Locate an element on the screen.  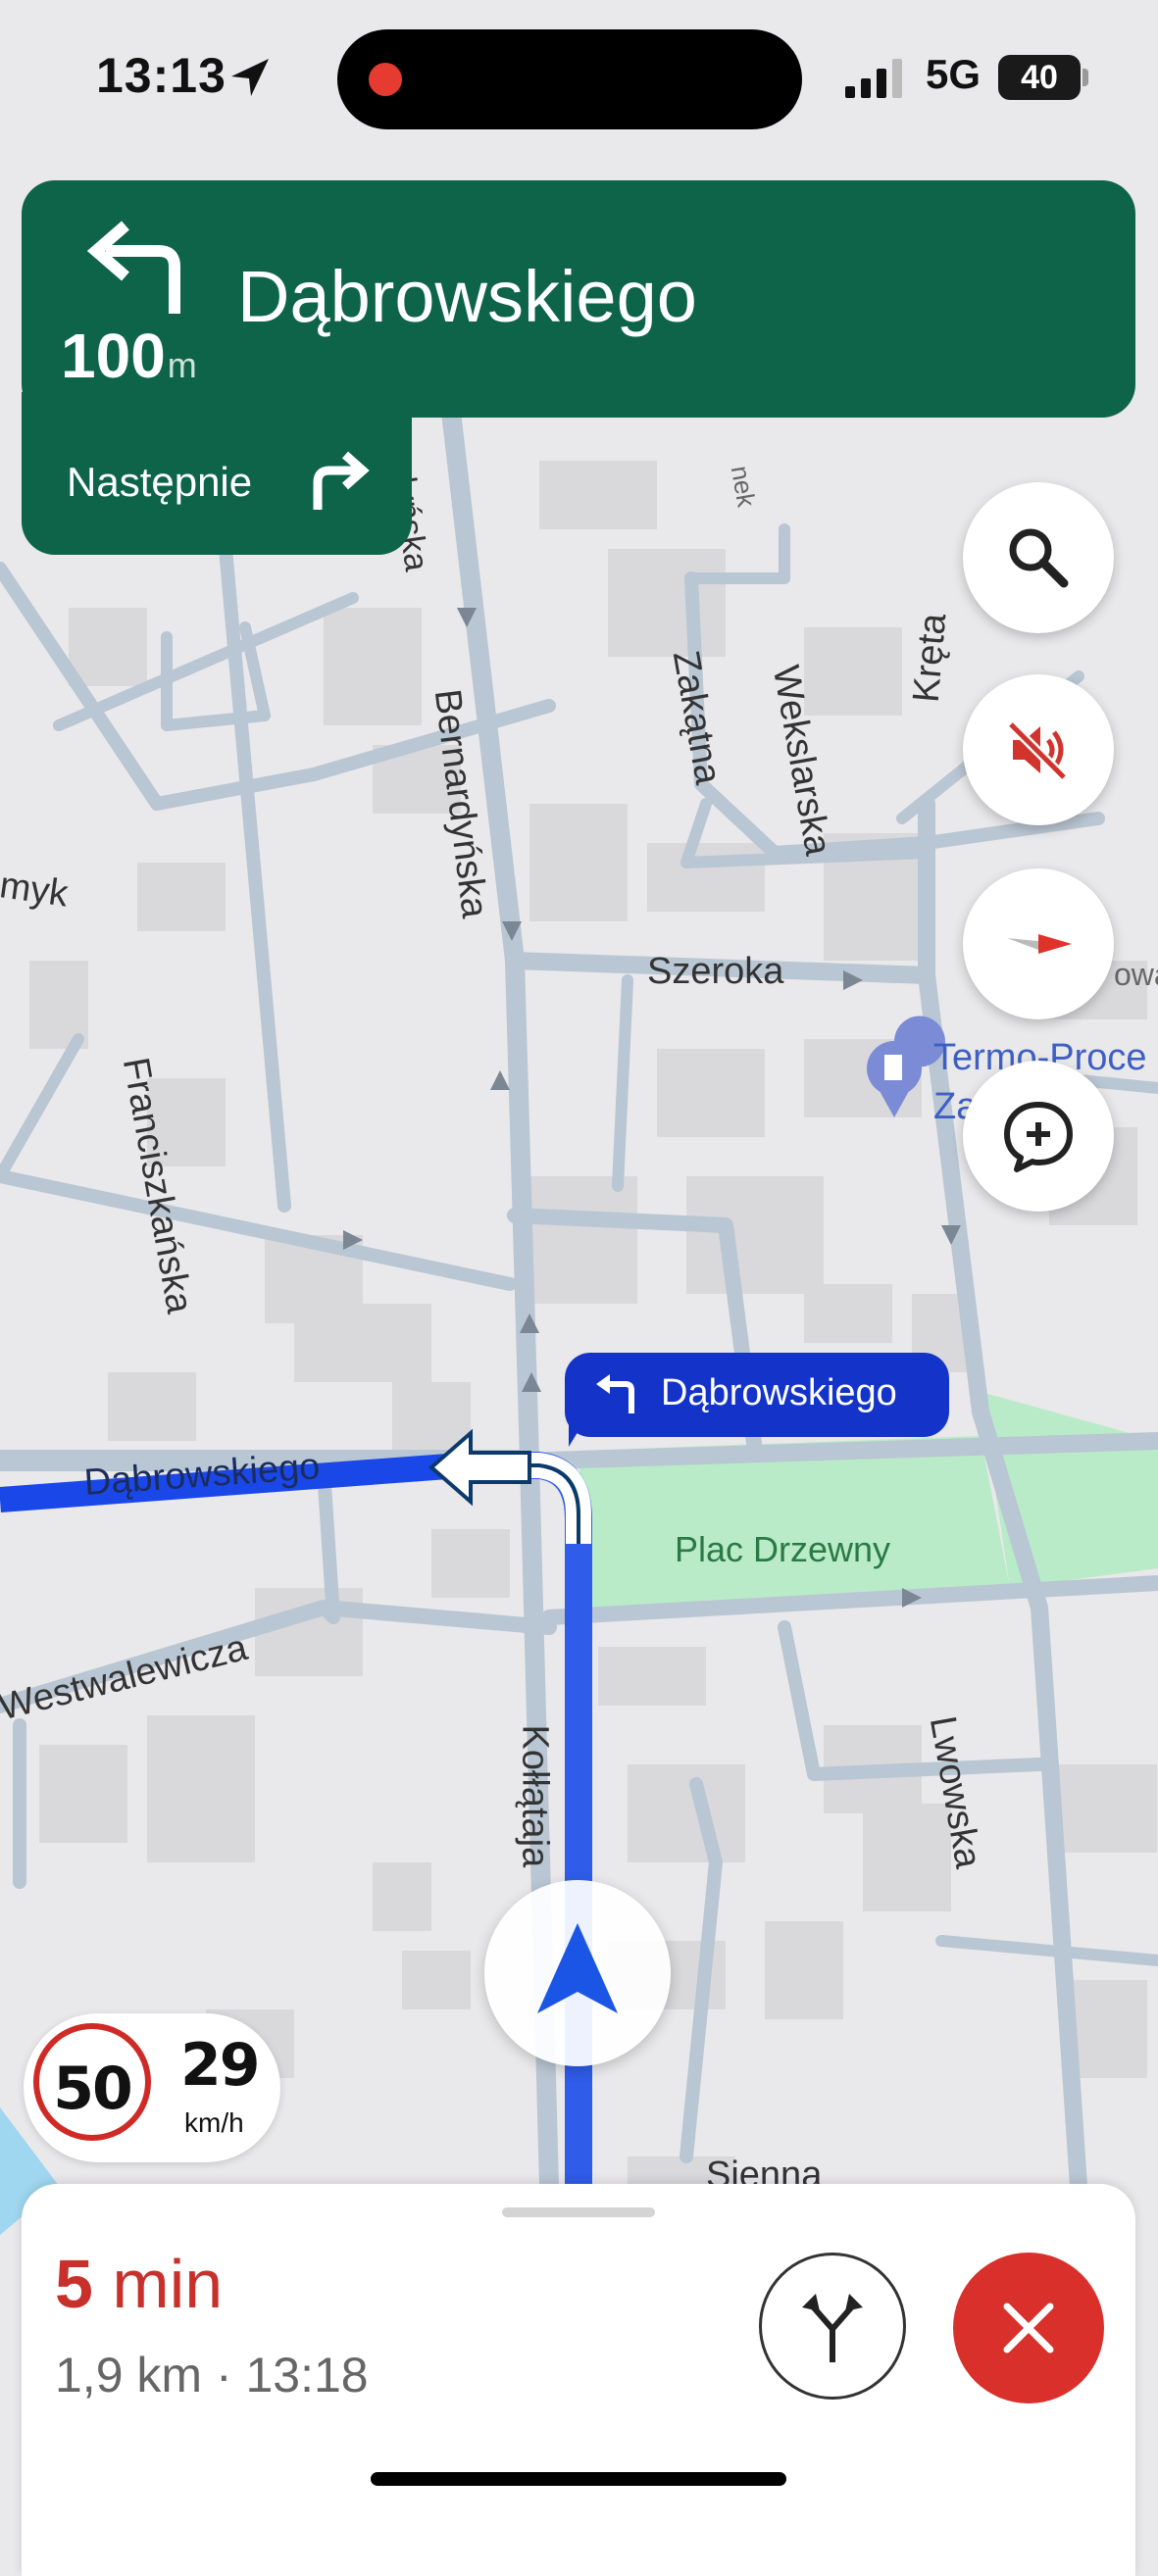
street-label-myk: myk is located at coordinates (35, 890).